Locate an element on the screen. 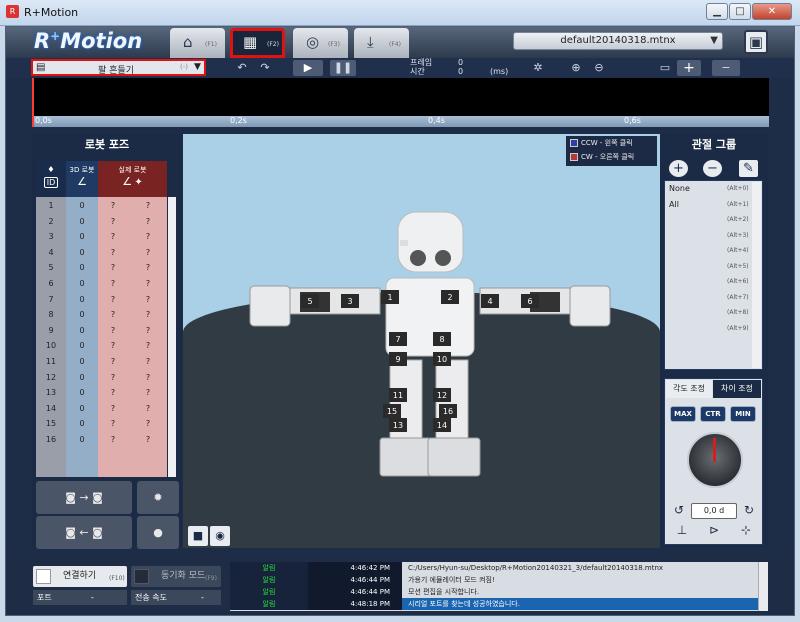  settings-button: ✲ is located at coordinates (538, 68).